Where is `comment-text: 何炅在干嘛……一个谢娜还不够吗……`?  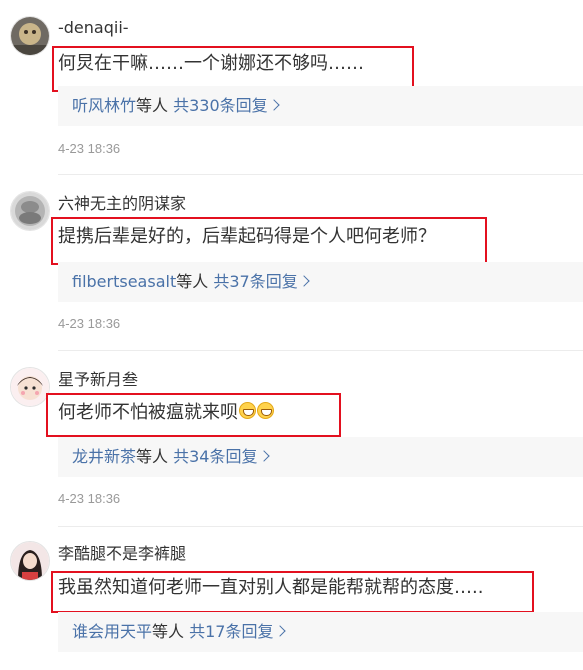
comment-text: 何炅在干嘛……一个谢娜还不够吗…… is located at coordinates (211, 63).